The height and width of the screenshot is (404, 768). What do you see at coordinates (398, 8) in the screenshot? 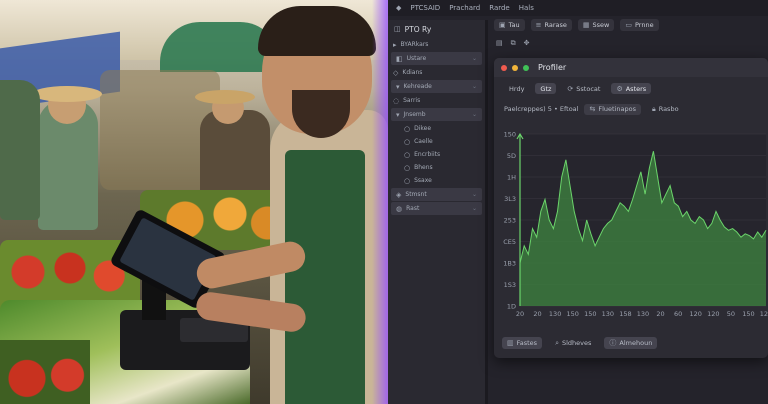
I see `app-menu-icon: ◆` at bounding box center [398, 8].